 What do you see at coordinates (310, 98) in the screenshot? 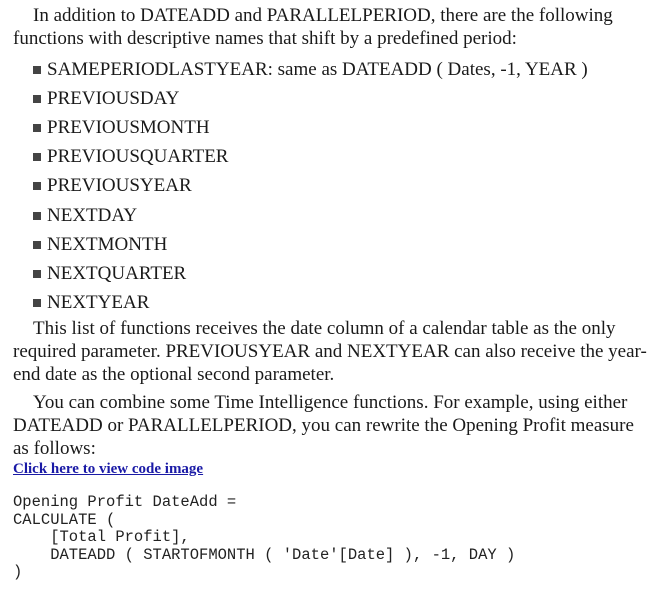
I see `list-item: PREVIOUSDAY` at bounding box center [310, 98].